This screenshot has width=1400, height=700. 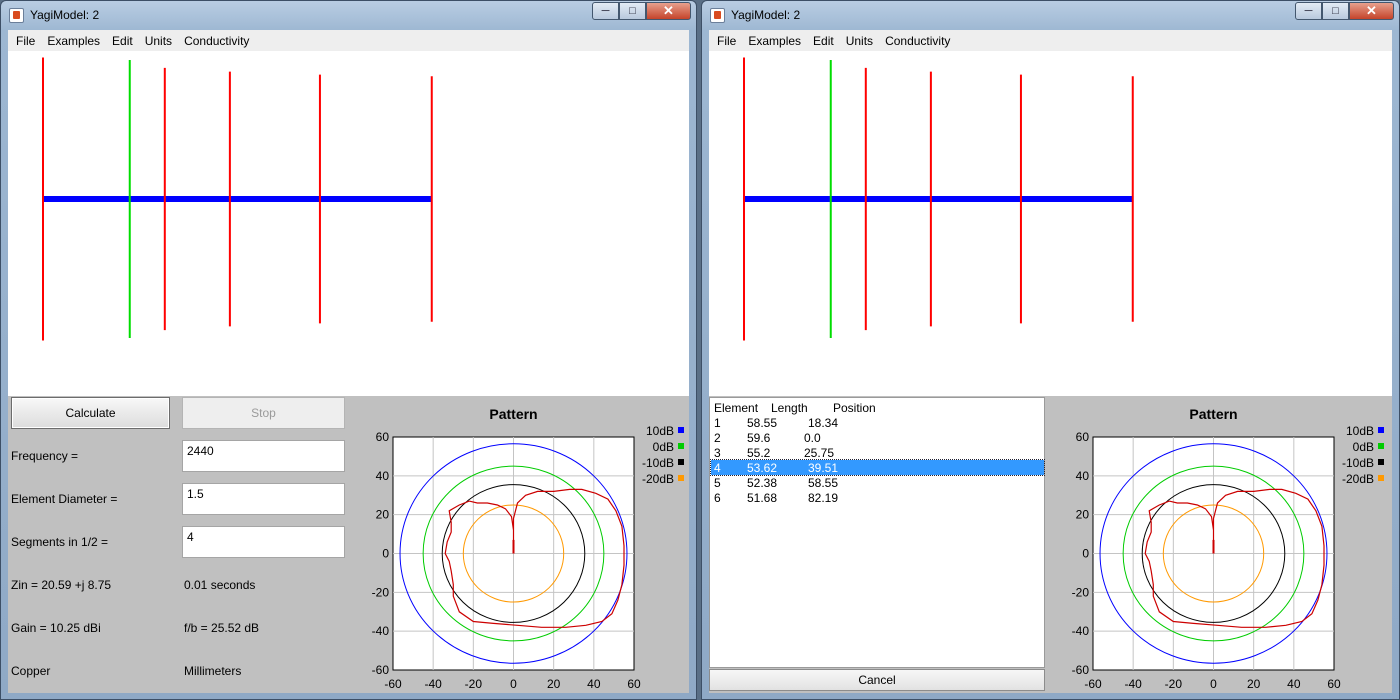 I want to click on table-row: 2 59.6 0.0, so click(x=877, y=437).